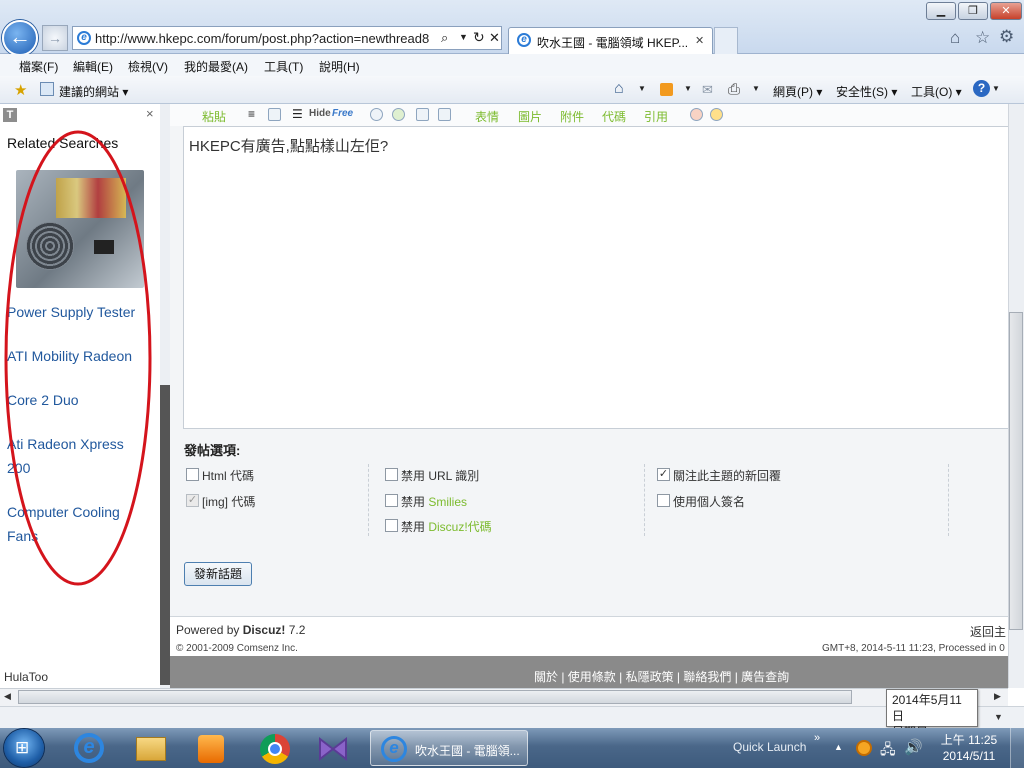 The image size is (1024, 768). What do you see at coordinates (996, 88) in the screenshot?
I see `help-dropdown-icon: ▼` at bounding box center [996, 88].